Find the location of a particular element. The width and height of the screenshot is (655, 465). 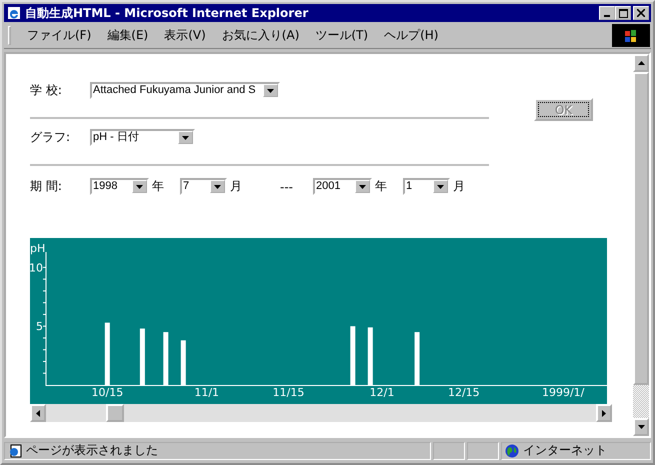

zone-text: インターネット is located at coordinates (565, 450).